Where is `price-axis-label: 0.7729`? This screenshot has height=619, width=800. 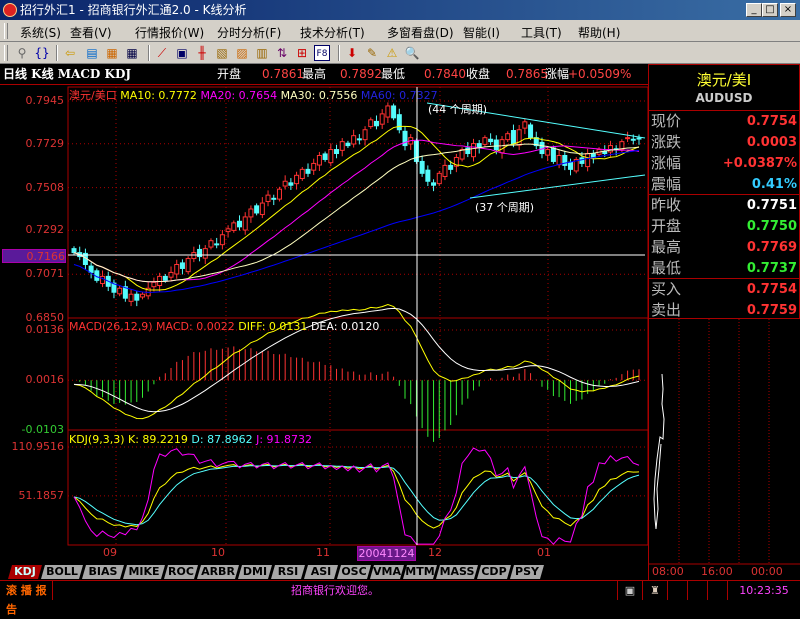
price-axis-label: 0.7729 is located at coordinates (45, 143).